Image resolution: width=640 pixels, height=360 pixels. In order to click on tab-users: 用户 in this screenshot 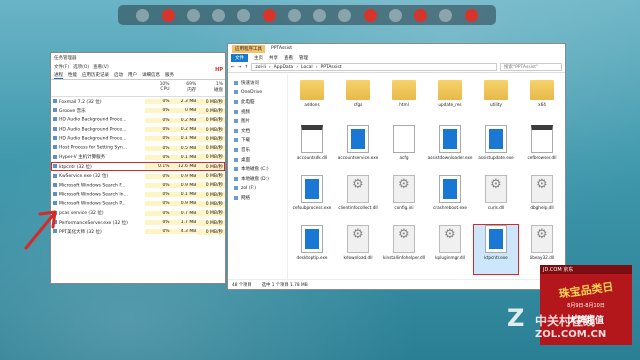, I will do `click(132, 75)`.